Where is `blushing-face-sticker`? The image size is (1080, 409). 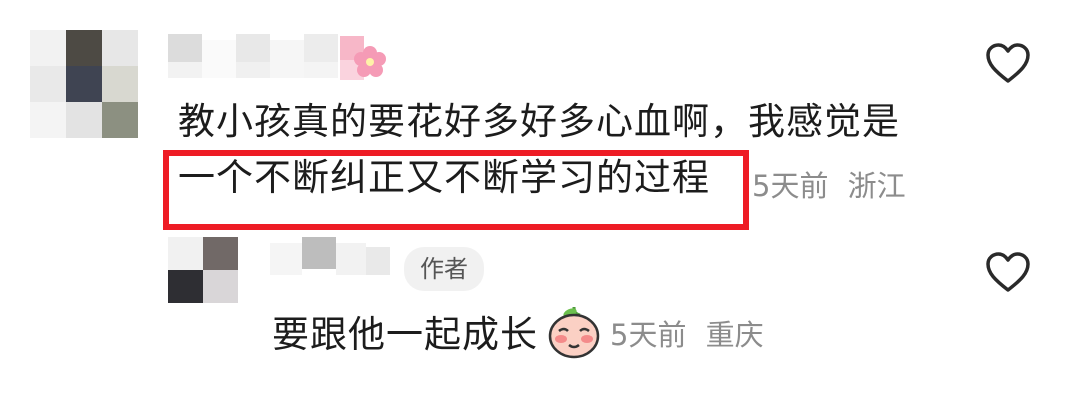
blushing-face-sticker is located at coordinates (574, 331).